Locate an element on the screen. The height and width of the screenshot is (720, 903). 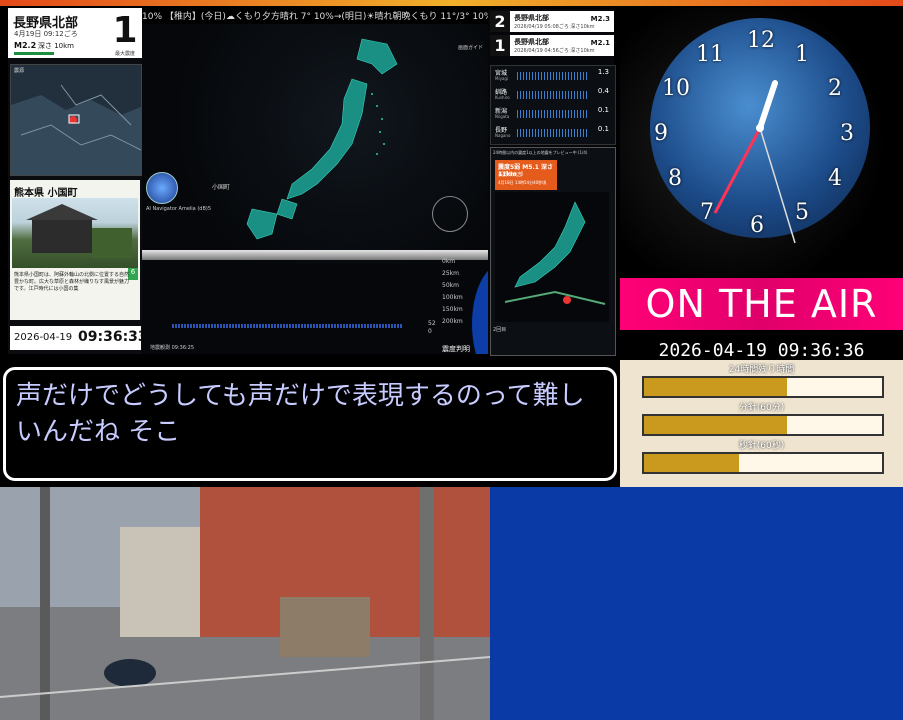
seismograph-row: 新潟 Niigata 0.1 is located at coordinates (553, 113).